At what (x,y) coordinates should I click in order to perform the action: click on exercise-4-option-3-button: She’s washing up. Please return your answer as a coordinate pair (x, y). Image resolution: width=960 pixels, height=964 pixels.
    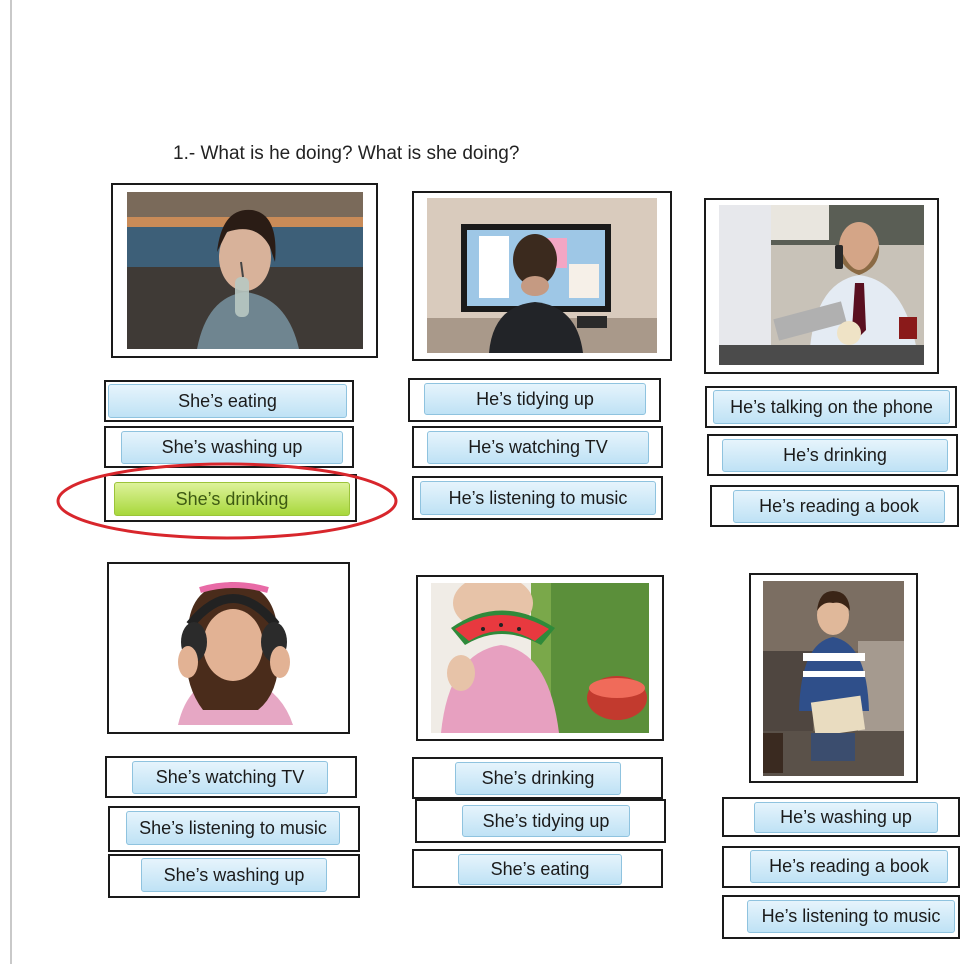
    Looking at the image, I should click on (234, 875).